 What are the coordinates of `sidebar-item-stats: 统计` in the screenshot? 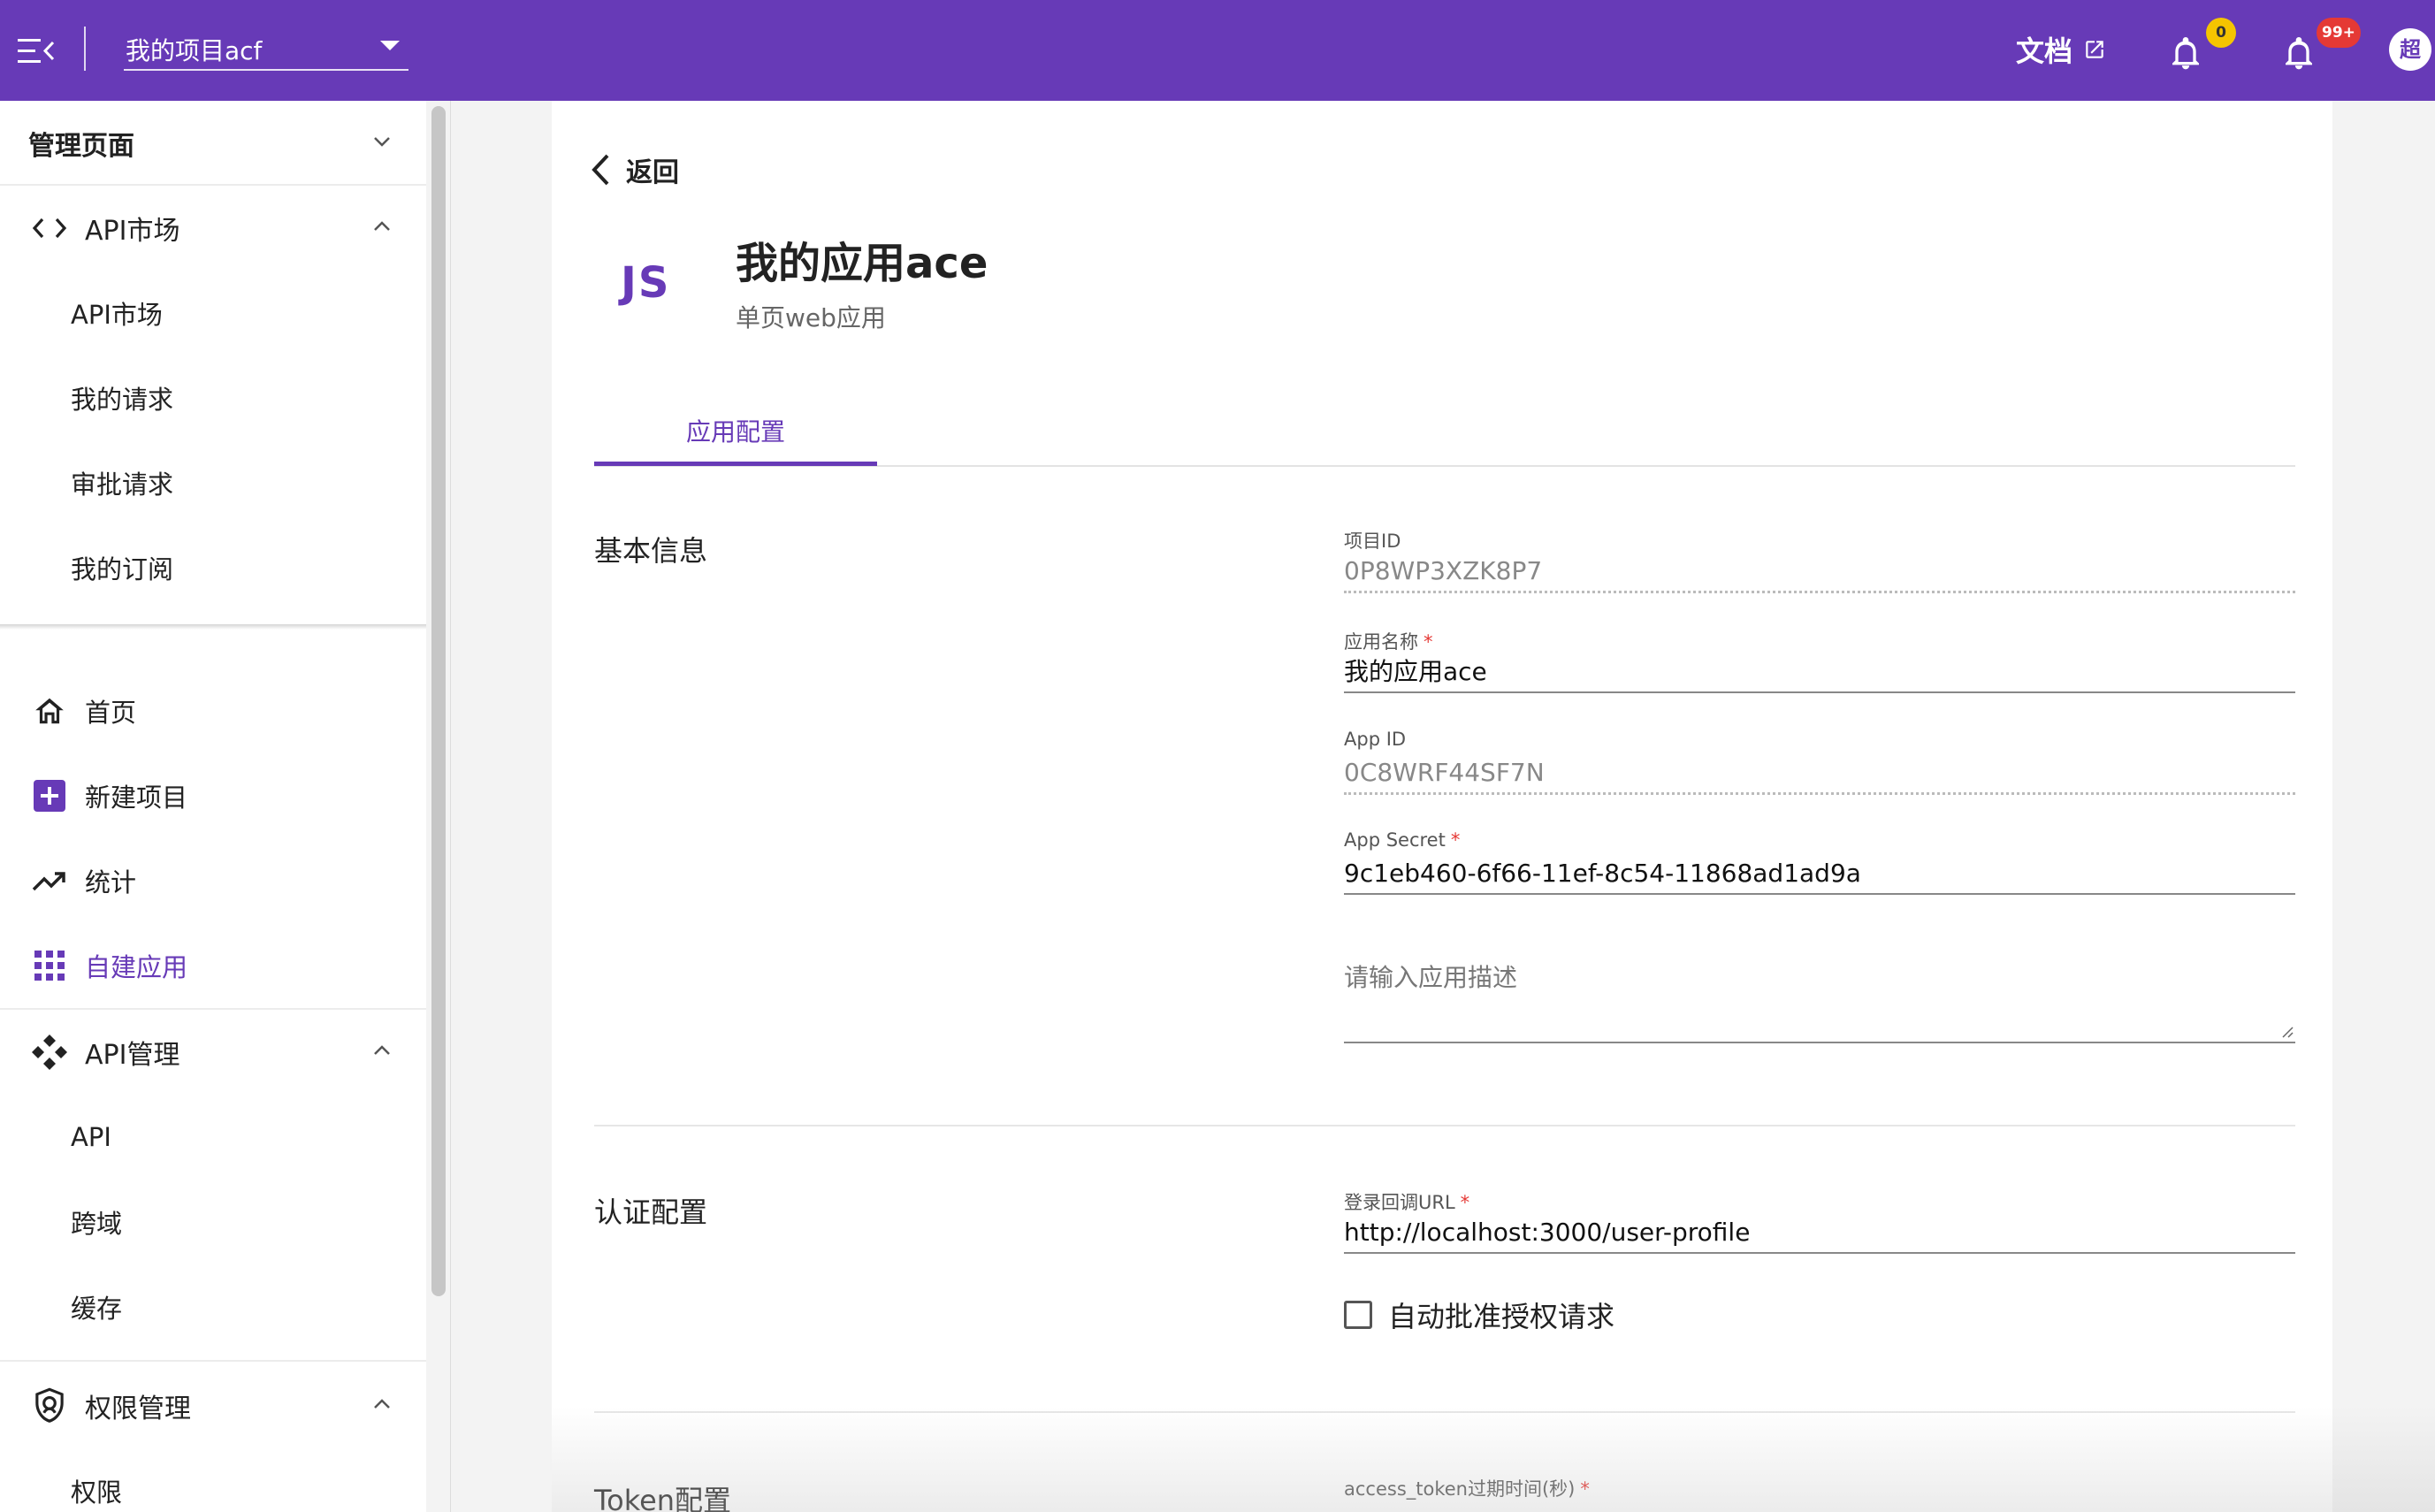 It's located at (213, 880).